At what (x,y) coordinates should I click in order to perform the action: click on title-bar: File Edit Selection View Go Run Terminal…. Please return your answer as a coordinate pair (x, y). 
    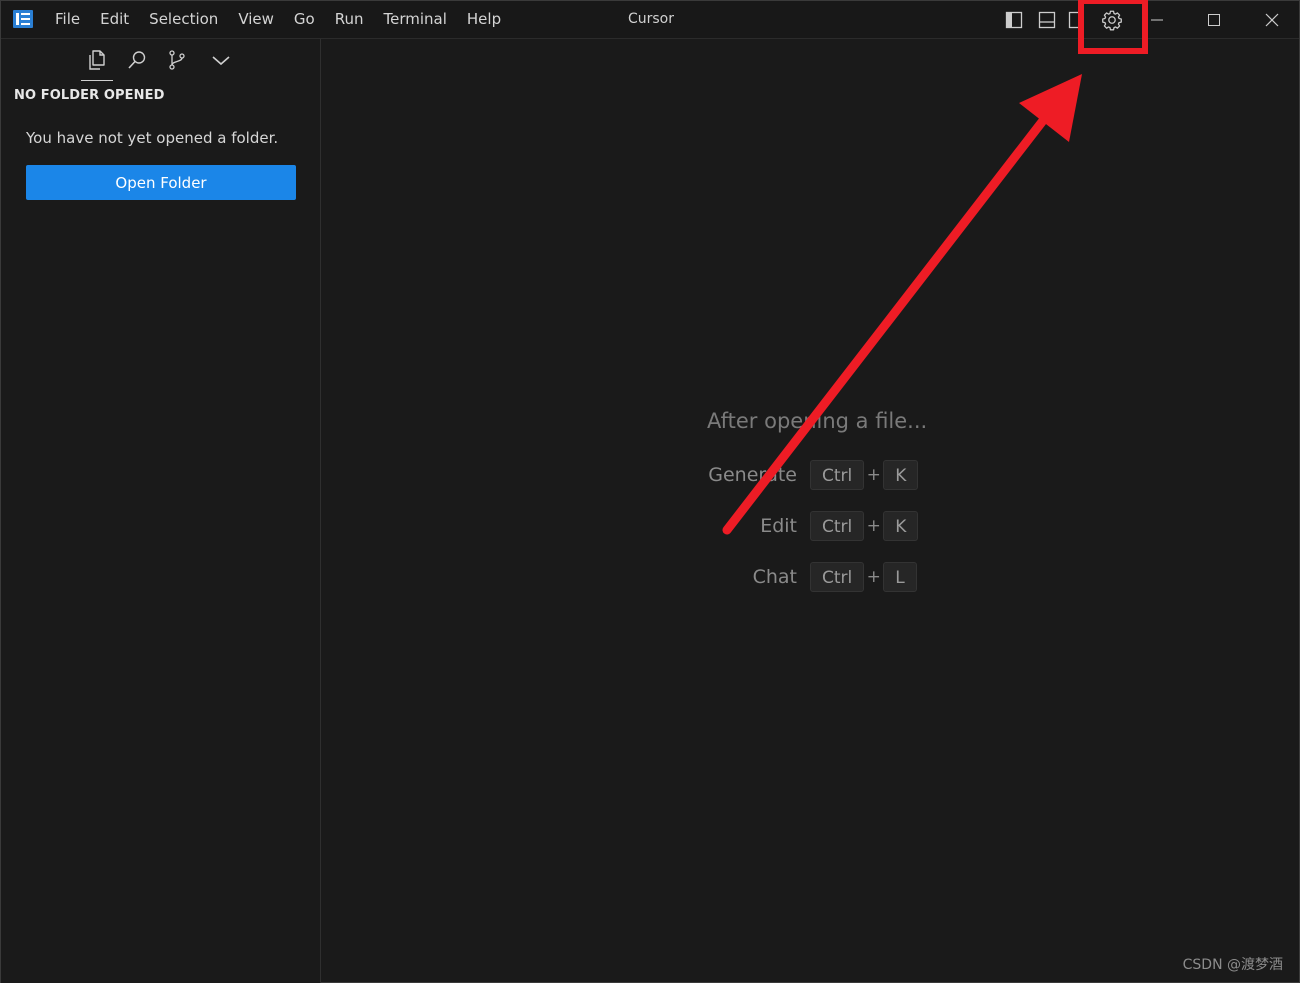
    Looking at the image, I should click on (650, 20).